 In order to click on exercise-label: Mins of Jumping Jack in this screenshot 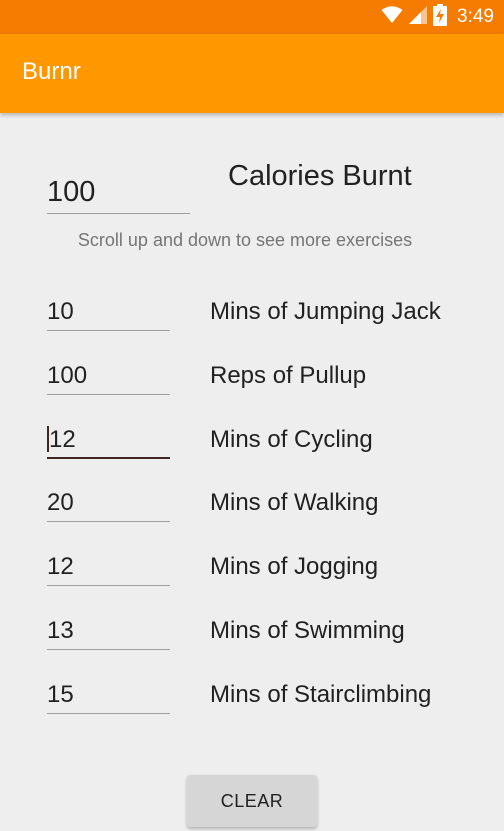, I will do `click(325, 311)`.